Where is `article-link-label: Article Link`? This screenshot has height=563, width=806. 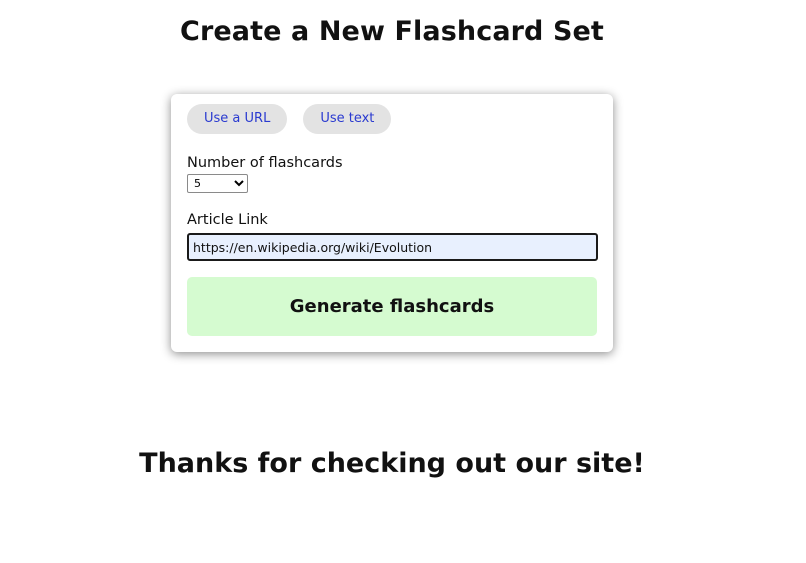 article-link-label: Article Link is located at coordinates (227, 220).